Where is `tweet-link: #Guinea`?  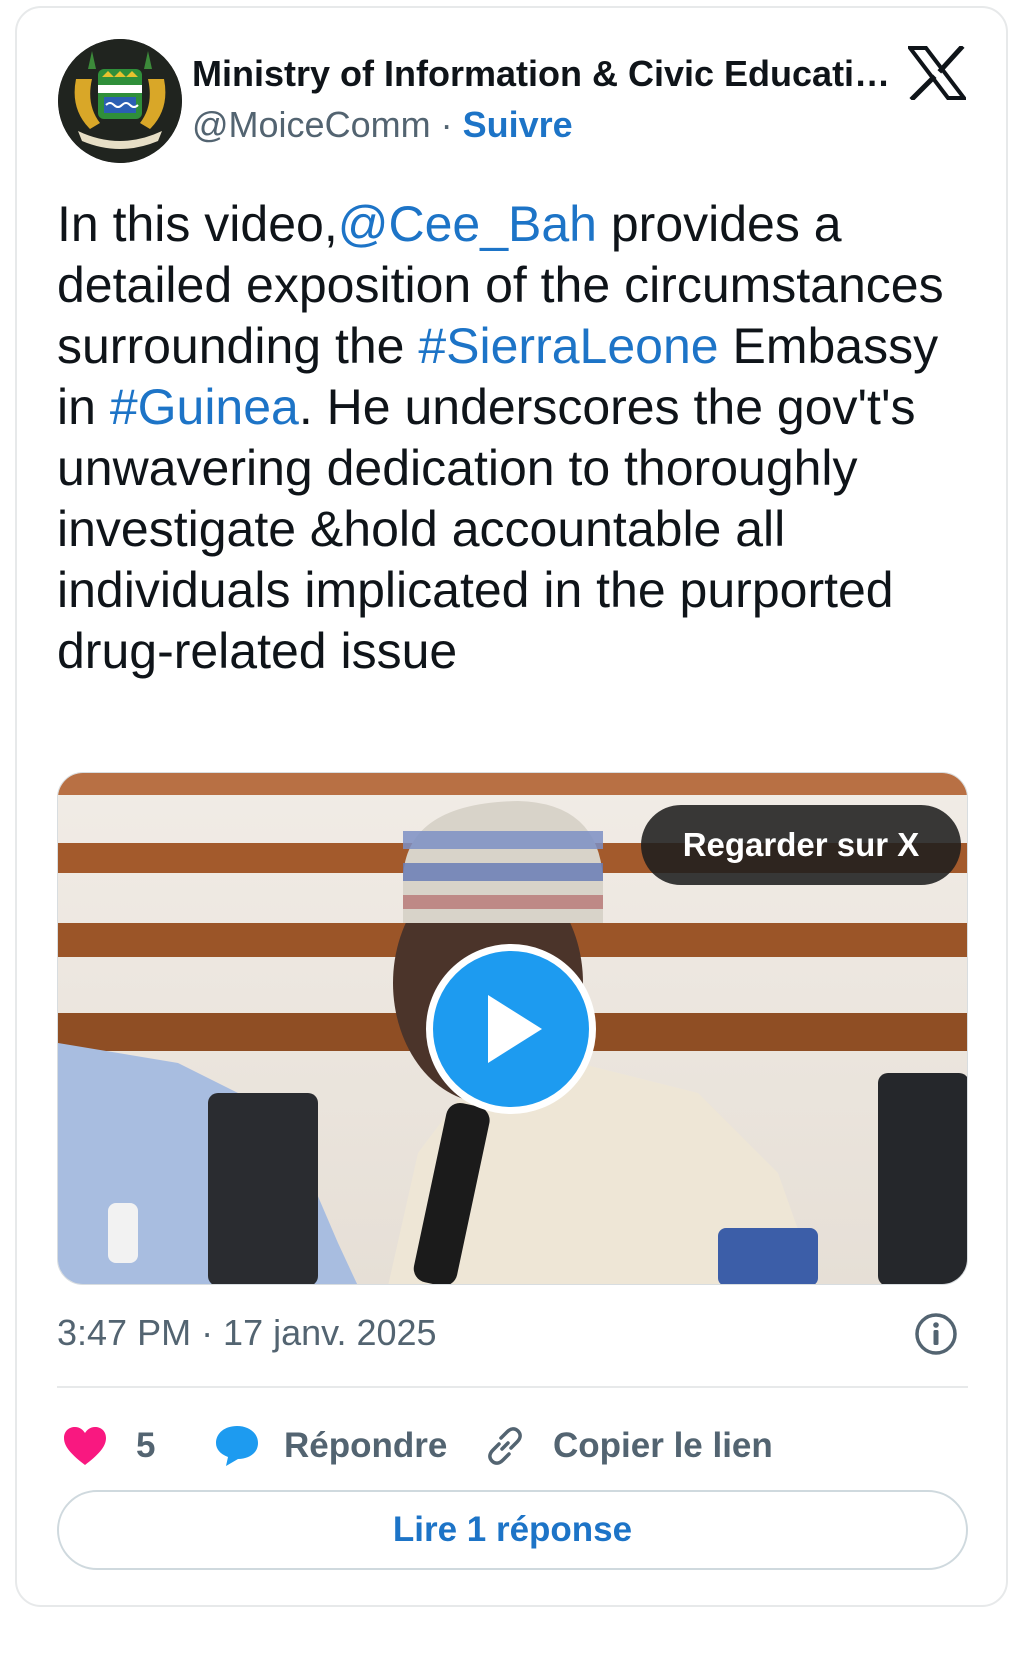
tweet-link: #Guinea is located at coordinates (204, 407).